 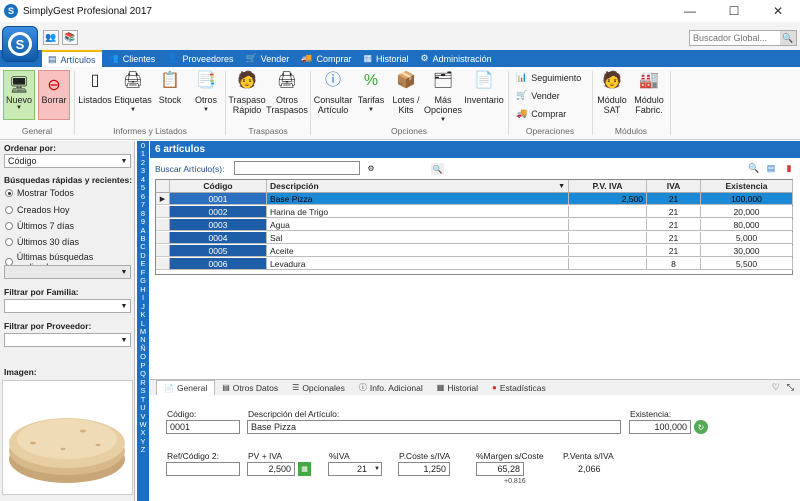 I want to click on article-search-bar: Buscar Artículo(s): 🔍 ⚙ 🔍 ▤ ▮, so click(x=475, y=169).